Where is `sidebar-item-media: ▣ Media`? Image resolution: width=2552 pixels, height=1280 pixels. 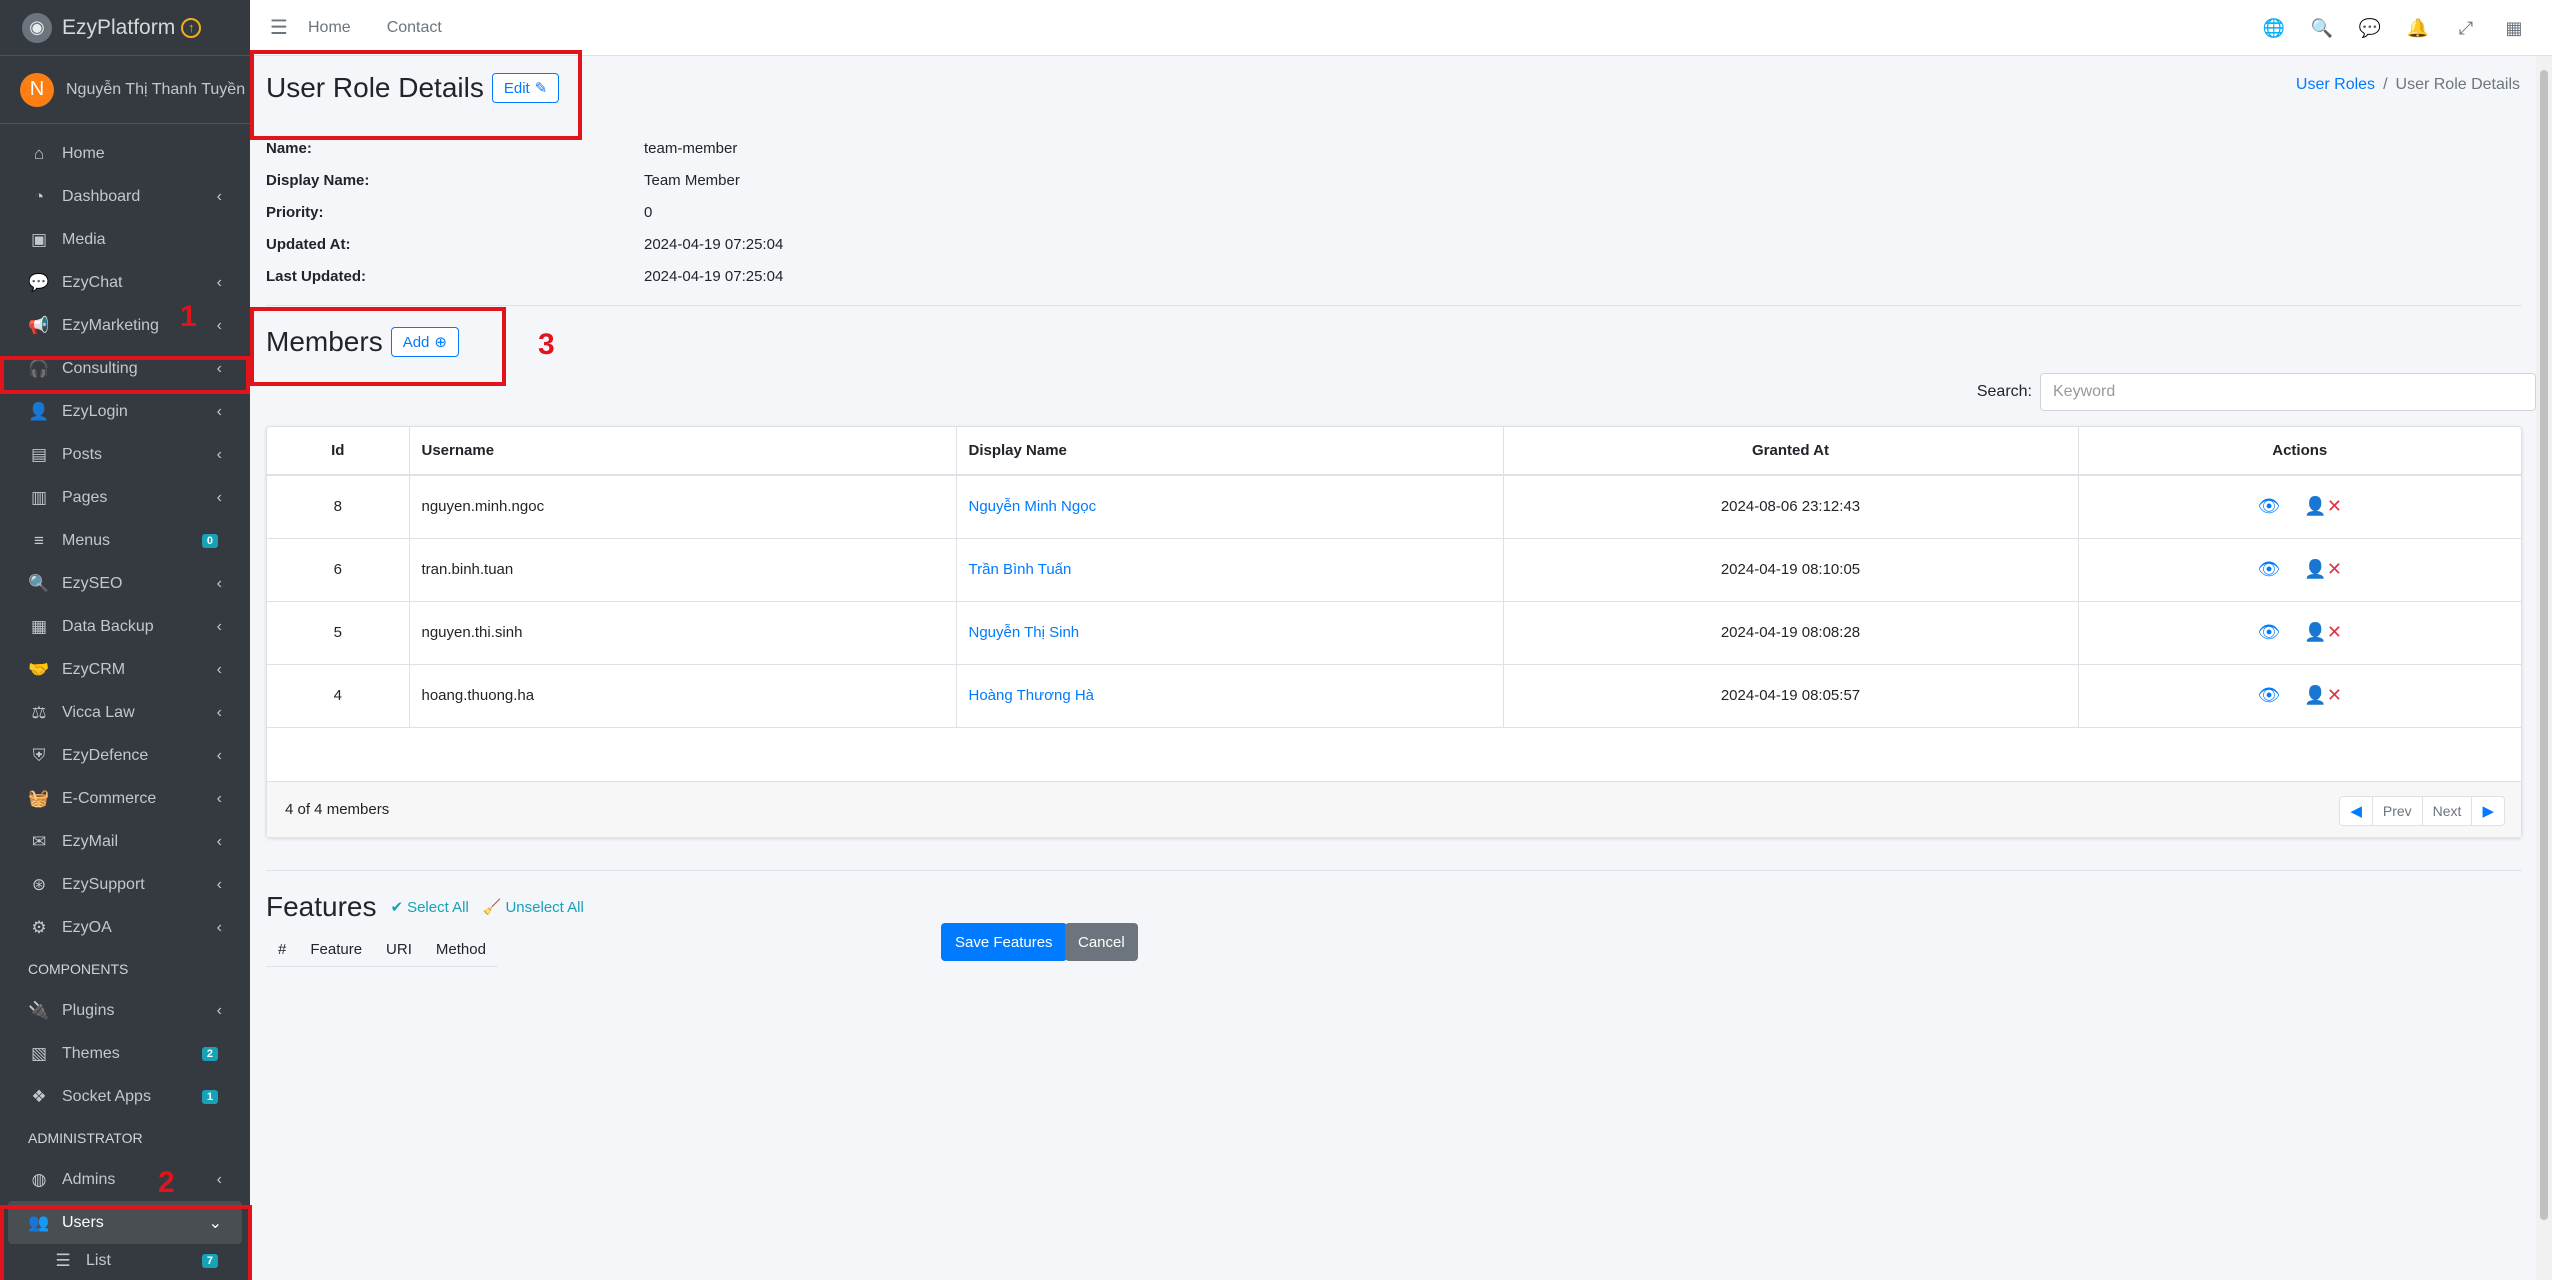
sidebar-item-media: ▣ Media is located at coordinates (125, 239).